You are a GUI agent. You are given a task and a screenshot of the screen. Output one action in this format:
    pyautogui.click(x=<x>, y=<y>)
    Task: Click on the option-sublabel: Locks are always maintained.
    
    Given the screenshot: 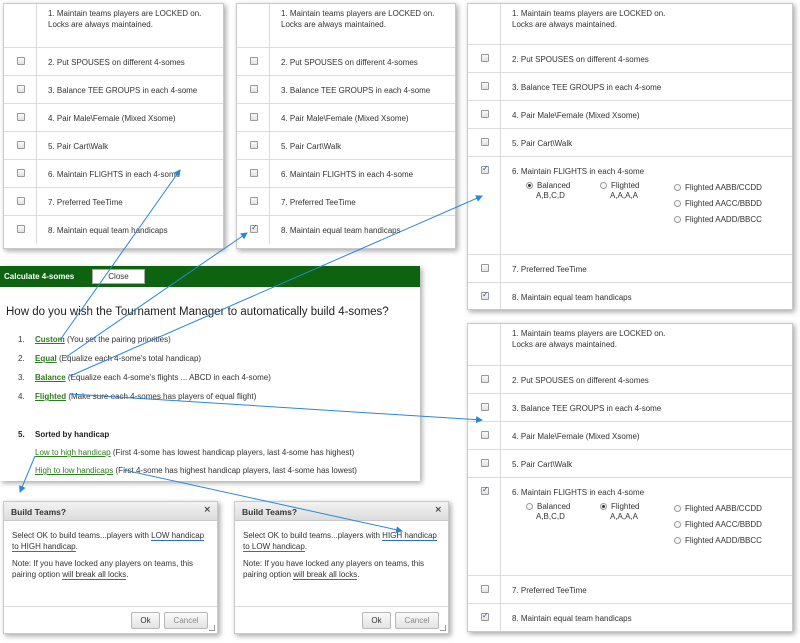 What is the action you would take?
    pyautogui.click(x=564, y=344)
    